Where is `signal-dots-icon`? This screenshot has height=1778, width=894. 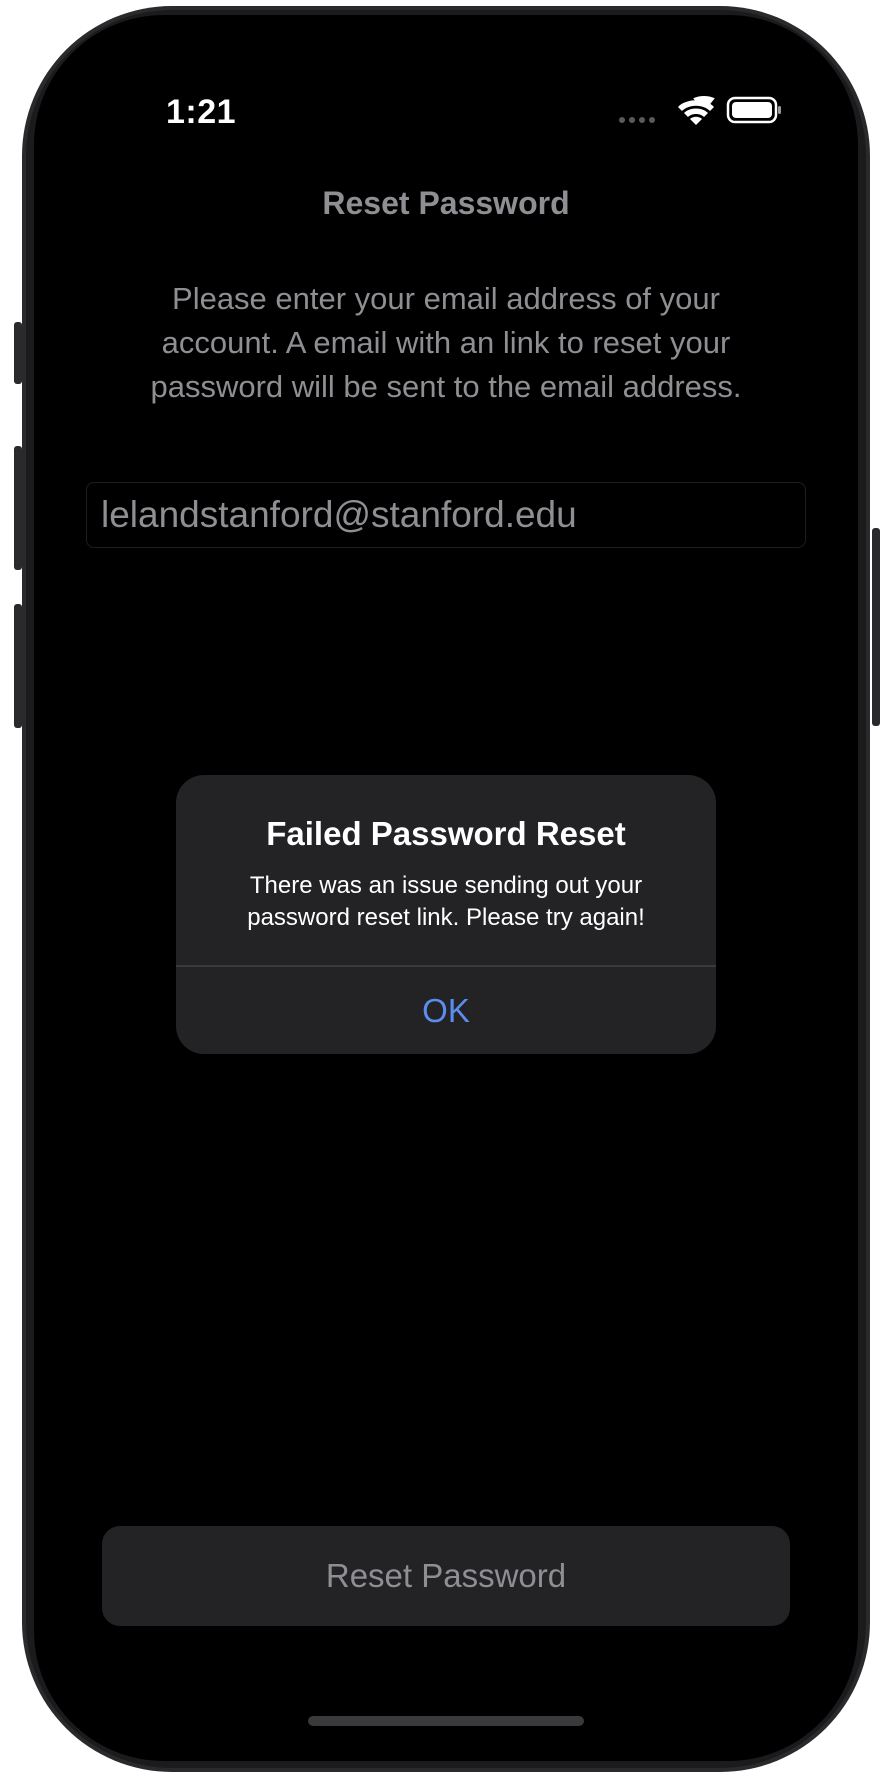 signal-dots-icon is located at coordinates (637, 120).